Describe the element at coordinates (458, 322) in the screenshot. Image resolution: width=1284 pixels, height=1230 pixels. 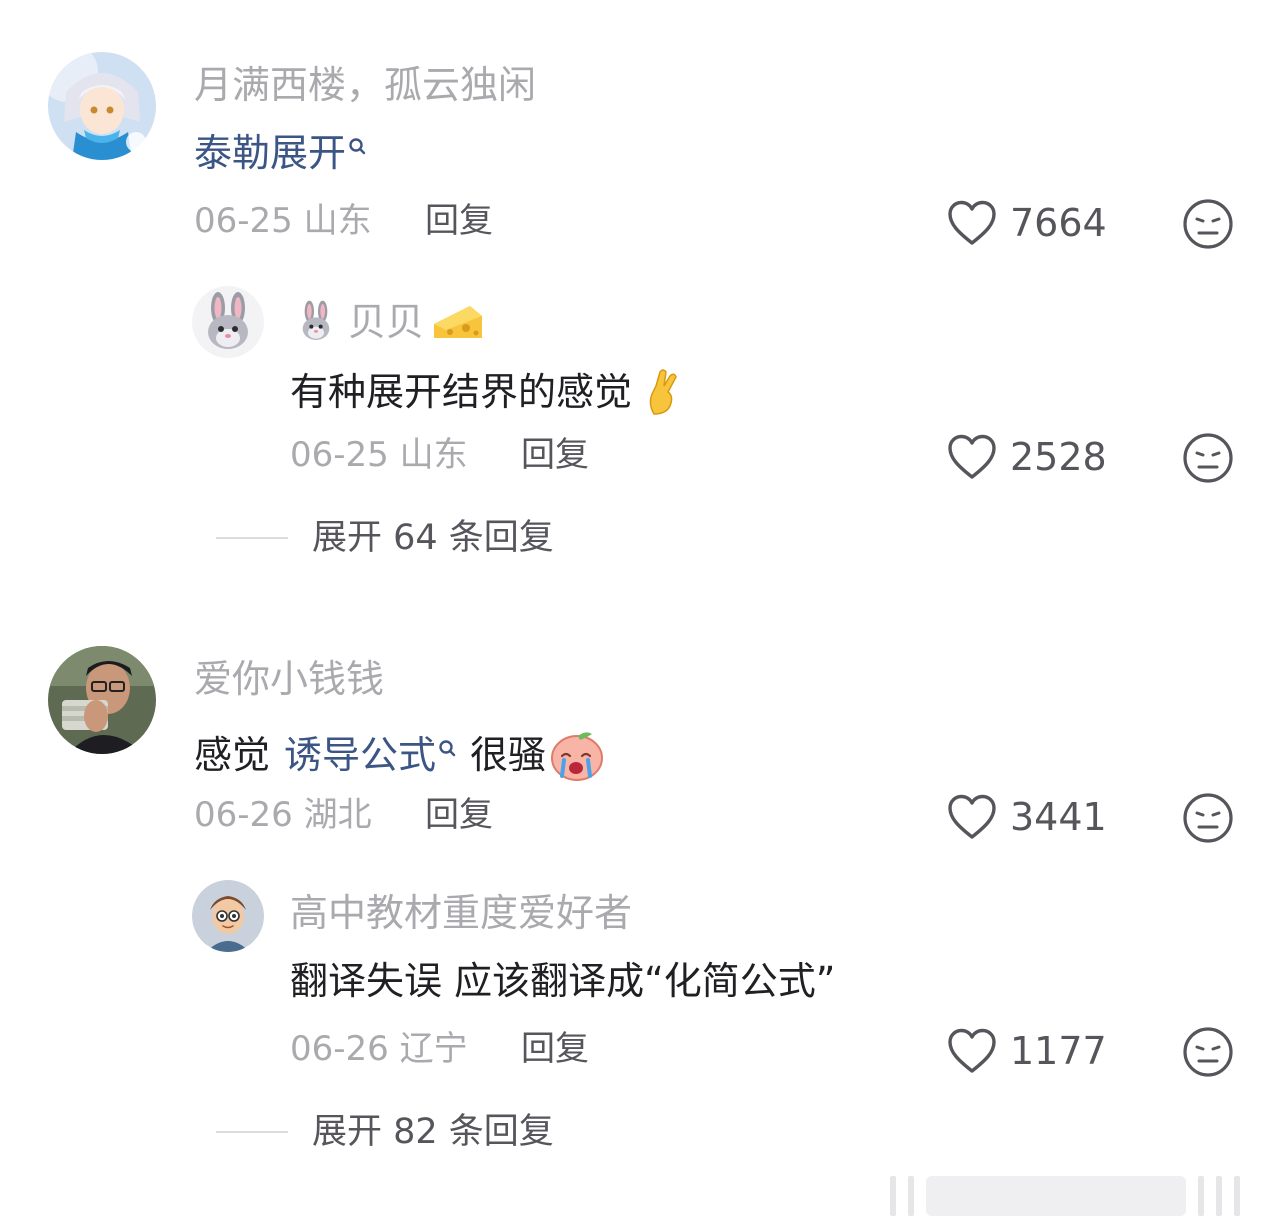
I see `cheese-icon` at that location.